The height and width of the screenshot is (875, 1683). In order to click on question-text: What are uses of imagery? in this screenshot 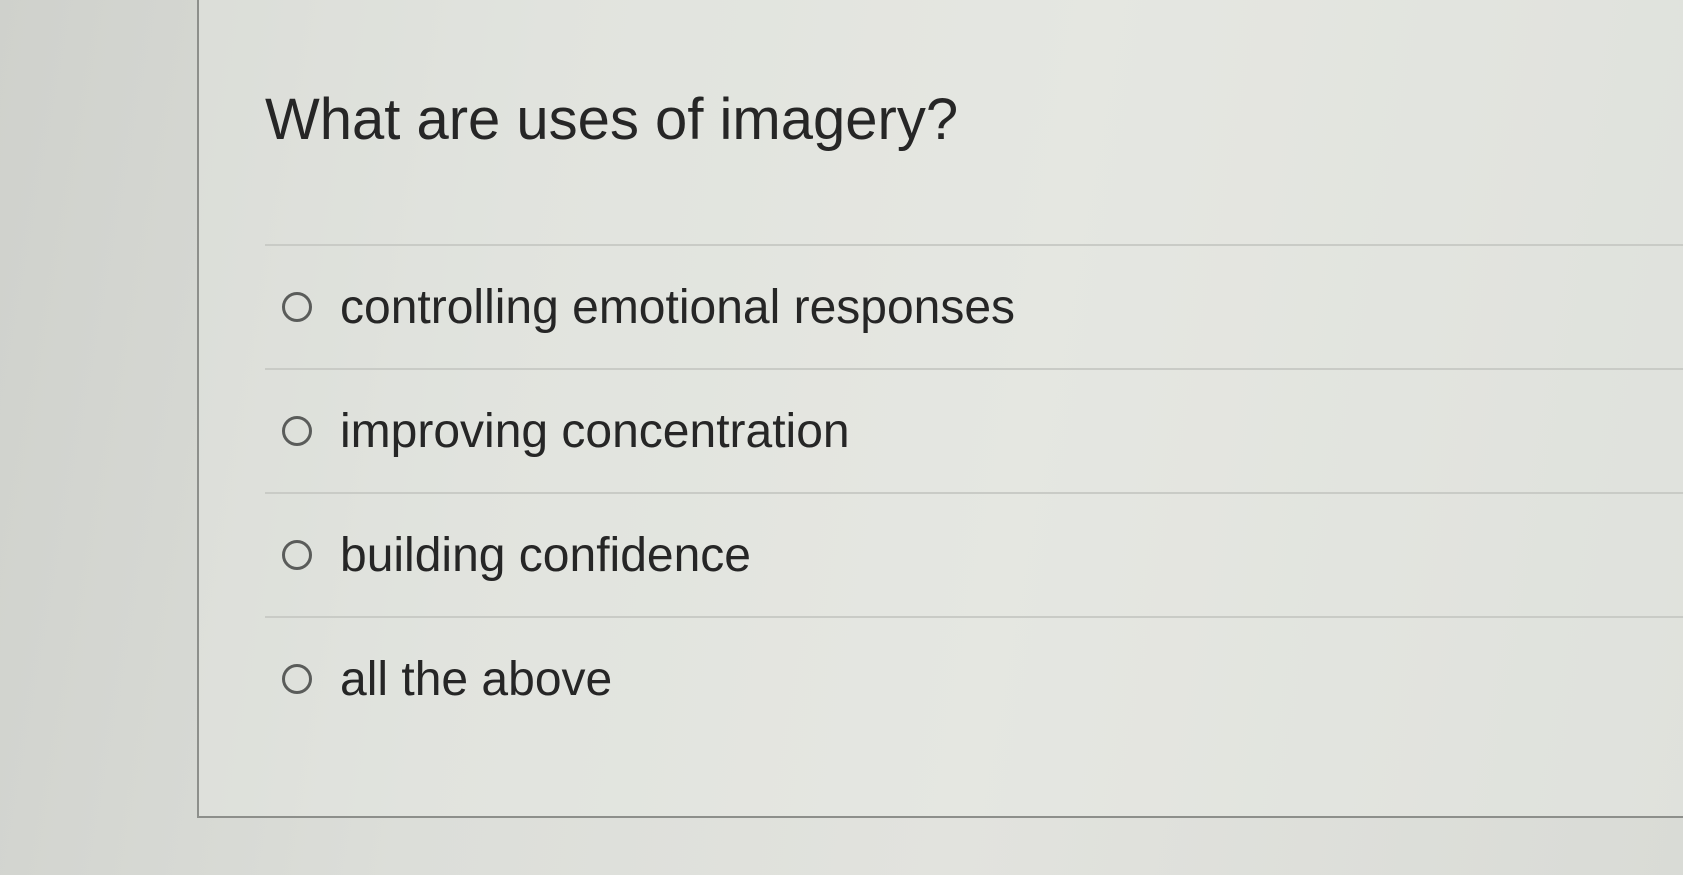, I will do `click(612, 119)`.